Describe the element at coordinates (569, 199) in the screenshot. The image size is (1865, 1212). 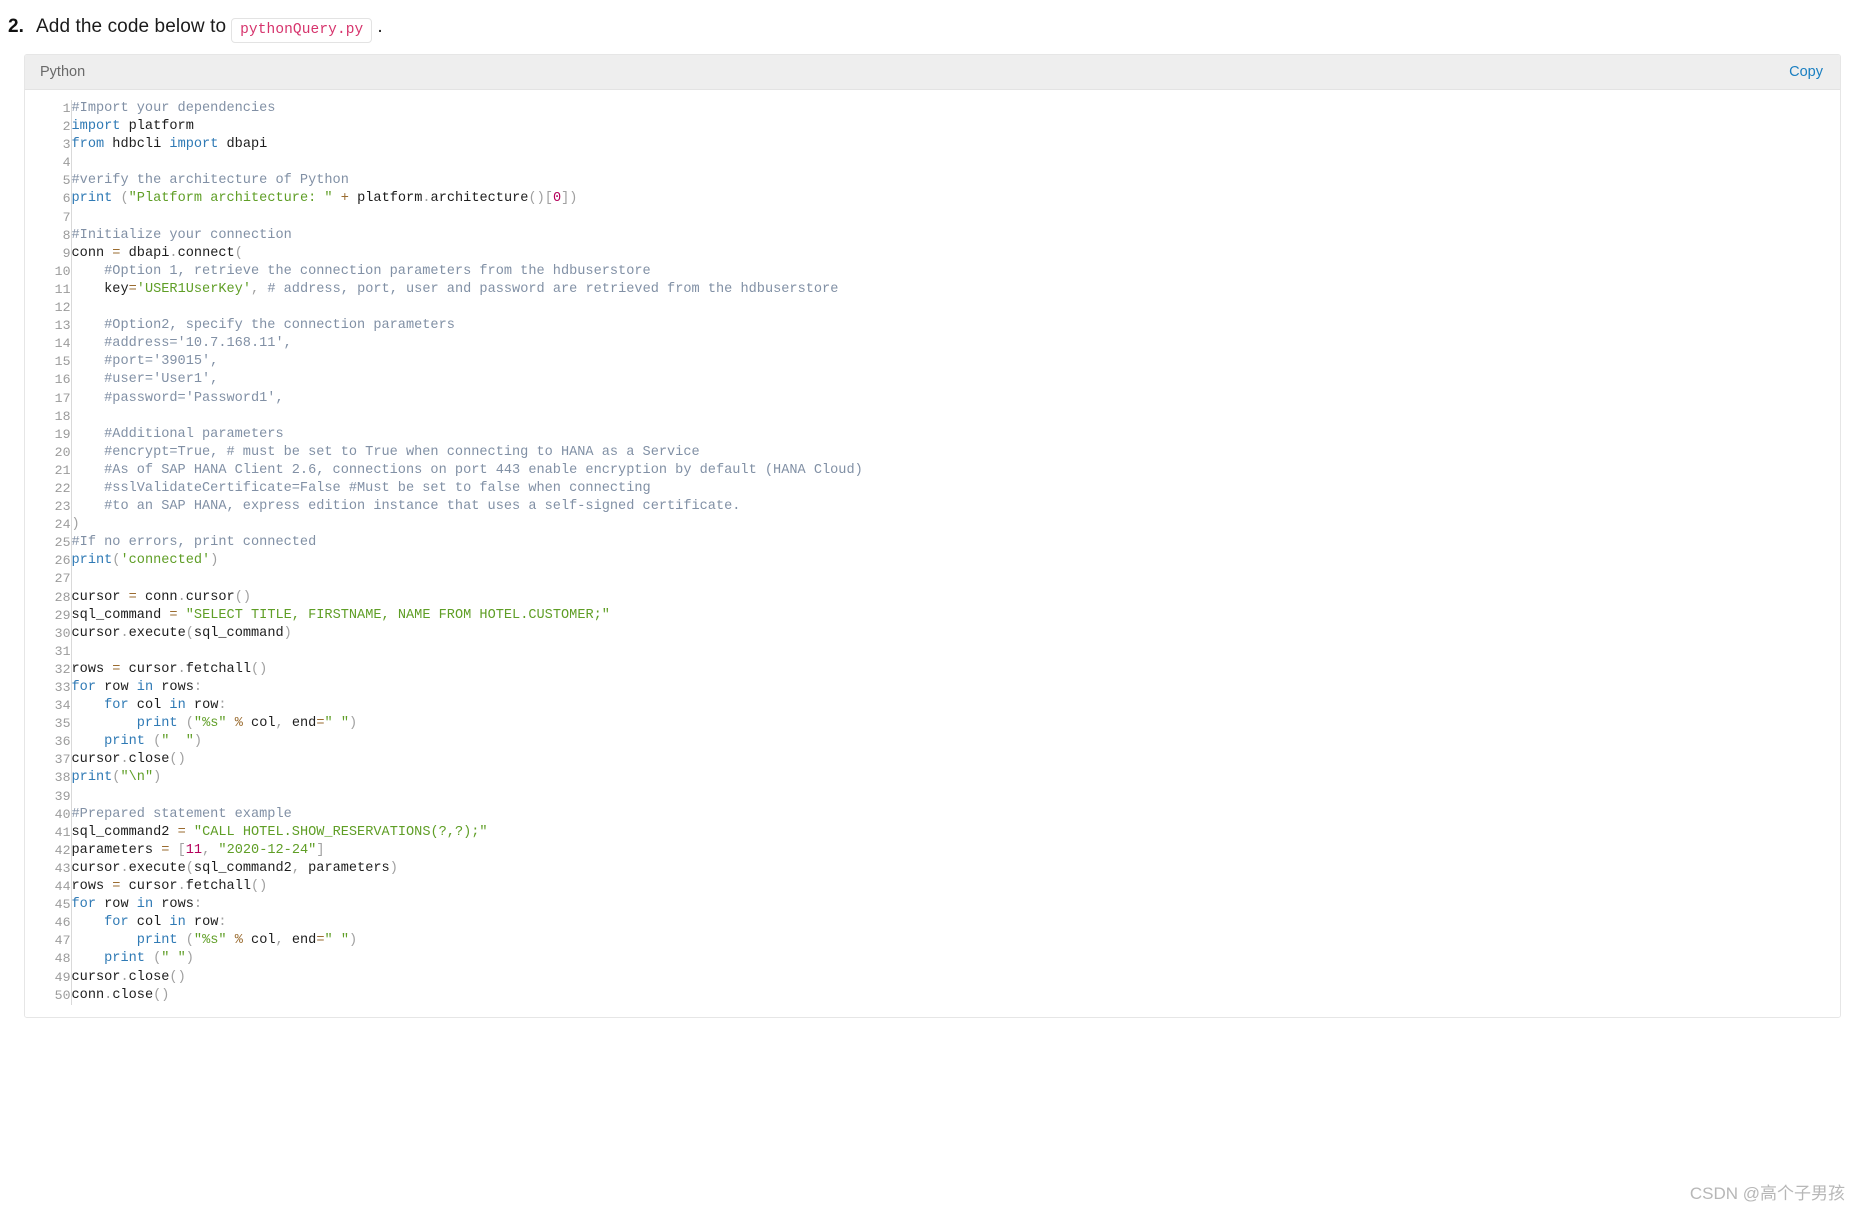
I see `code-token: ])` at that location.